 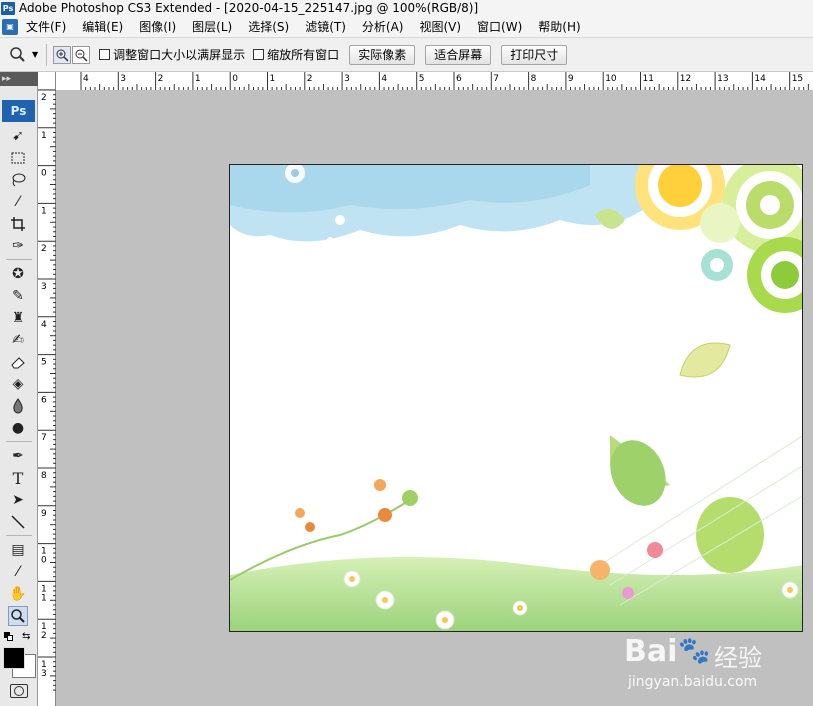 I want to click on menu-analysis: 分析(A), so click(x=383, y=26).